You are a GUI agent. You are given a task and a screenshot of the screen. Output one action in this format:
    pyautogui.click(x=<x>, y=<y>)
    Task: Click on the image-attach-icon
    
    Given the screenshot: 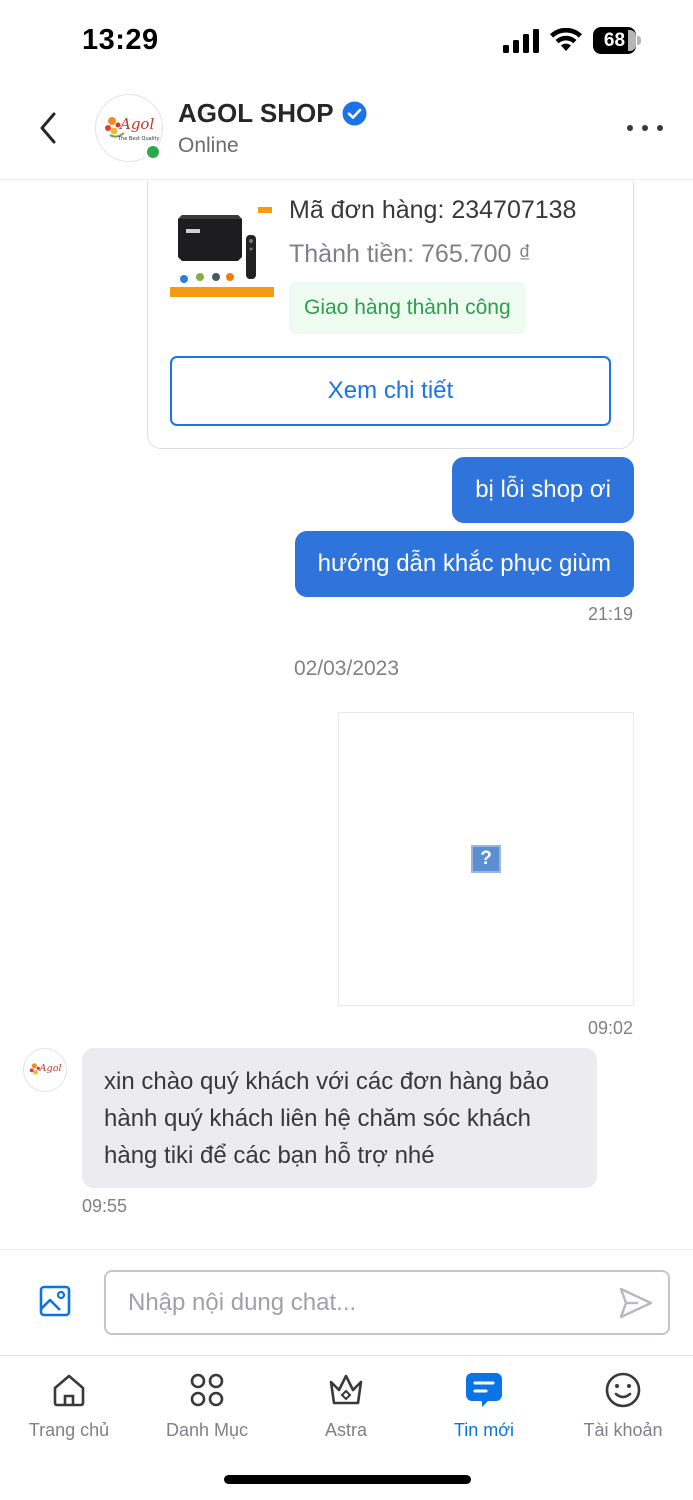 What is the action you would take?
    pyautogui.click(x=55, y=1301)
    